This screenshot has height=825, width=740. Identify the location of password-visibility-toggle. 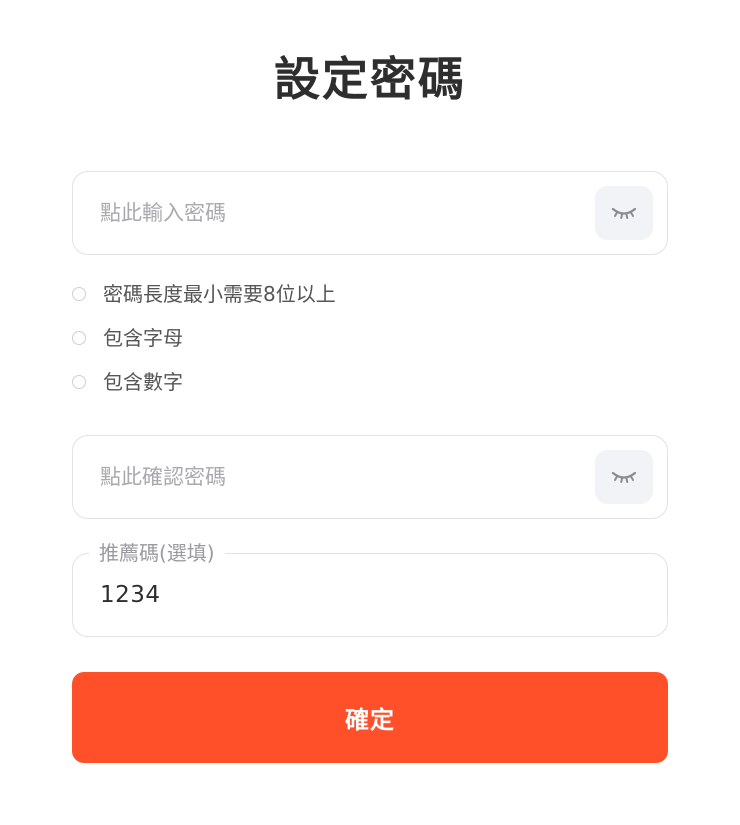
(624, 213).